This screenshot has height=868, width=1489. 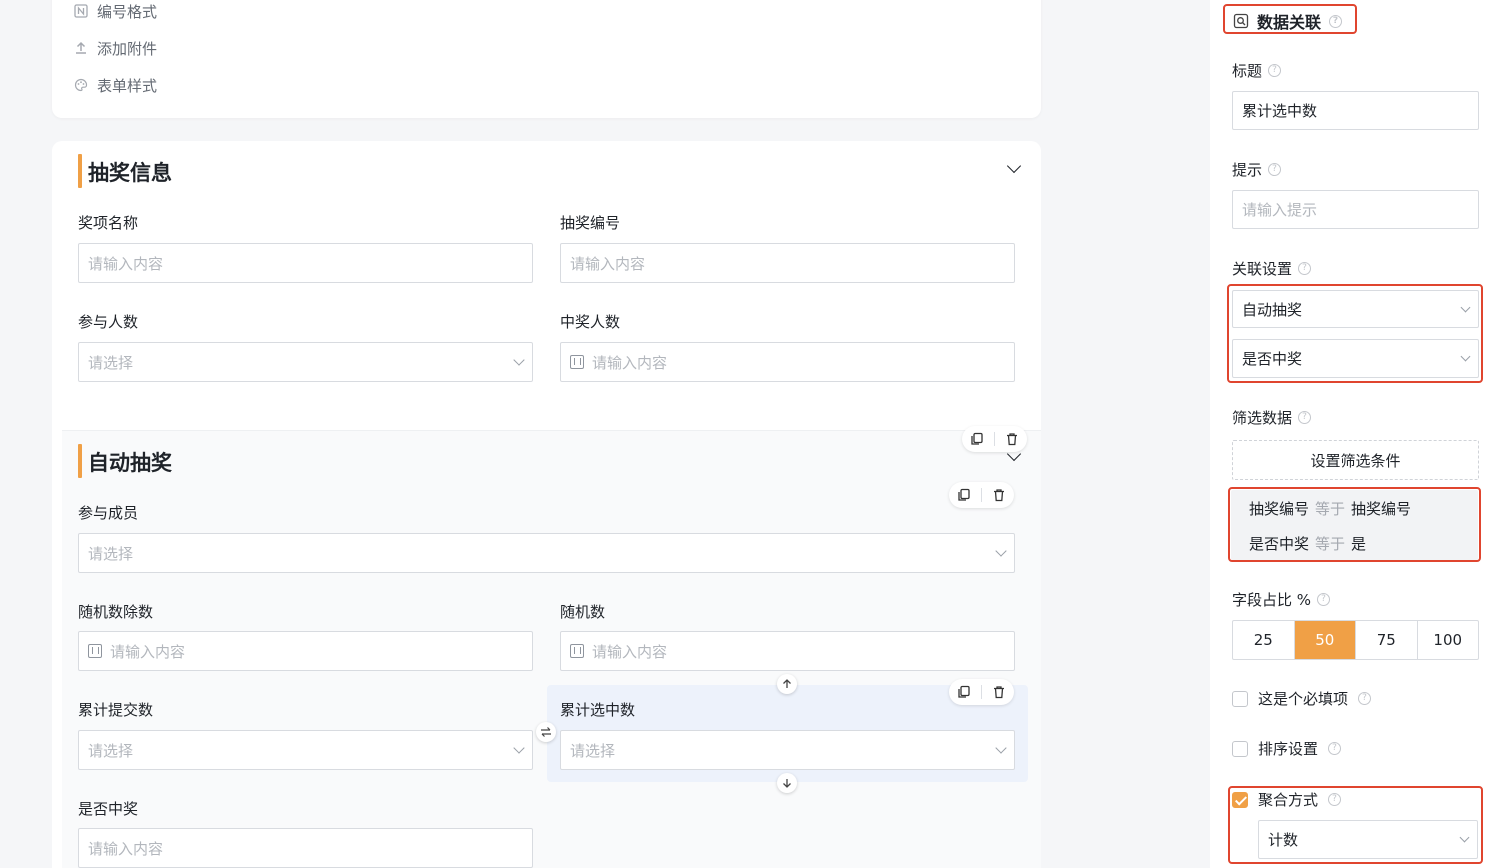 I want to click on hint-label-row: 提示?, so click(x=1257, y=169).